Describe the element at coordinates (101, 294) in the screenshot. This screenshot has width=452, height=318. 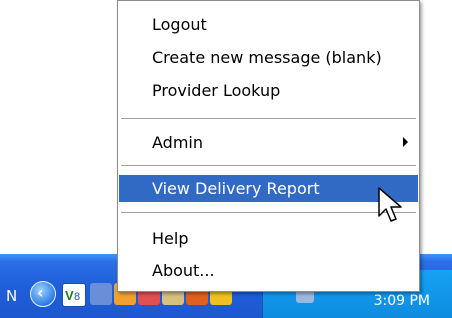
I see `app-icon-a` at that location.